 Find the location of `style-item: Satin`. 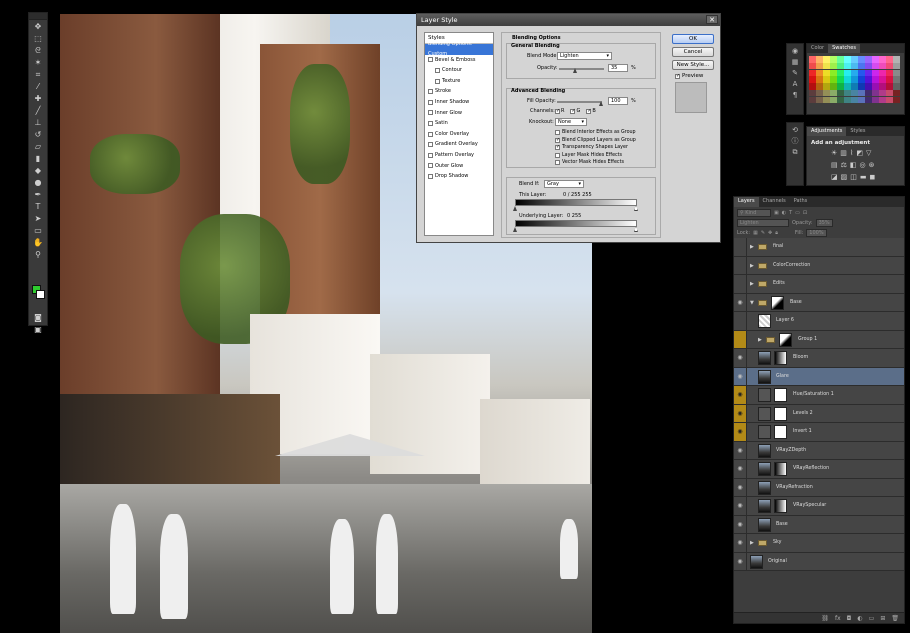

style-item: Satin is located at coordinates (459, 123).